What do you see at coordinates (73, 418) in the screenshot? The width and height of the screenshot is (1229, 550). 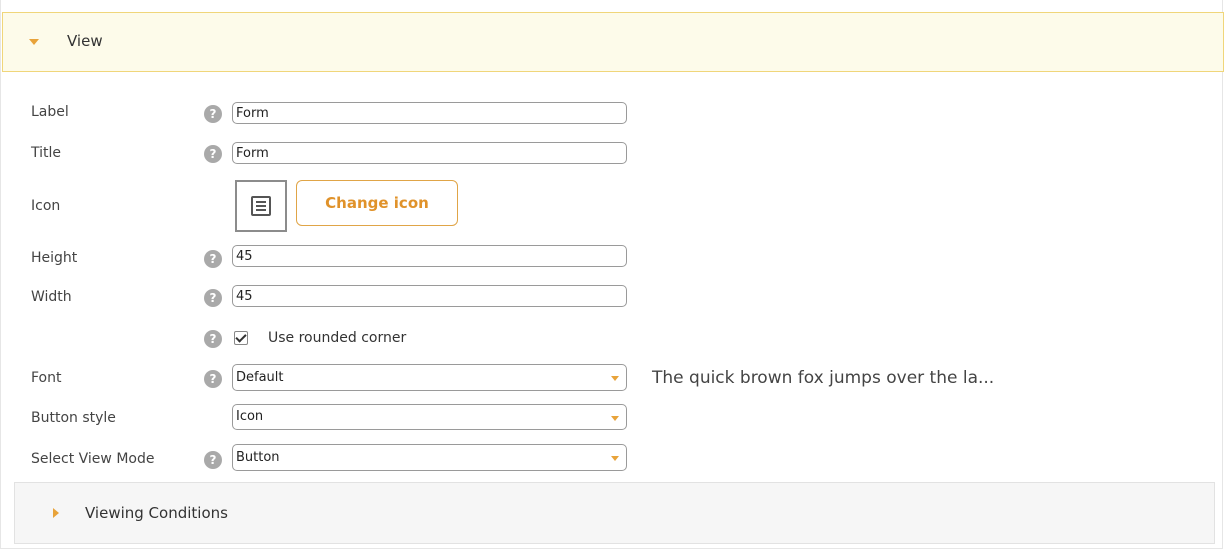 I see `button-style-field-label: Button style` at bounding box center [73, 418].